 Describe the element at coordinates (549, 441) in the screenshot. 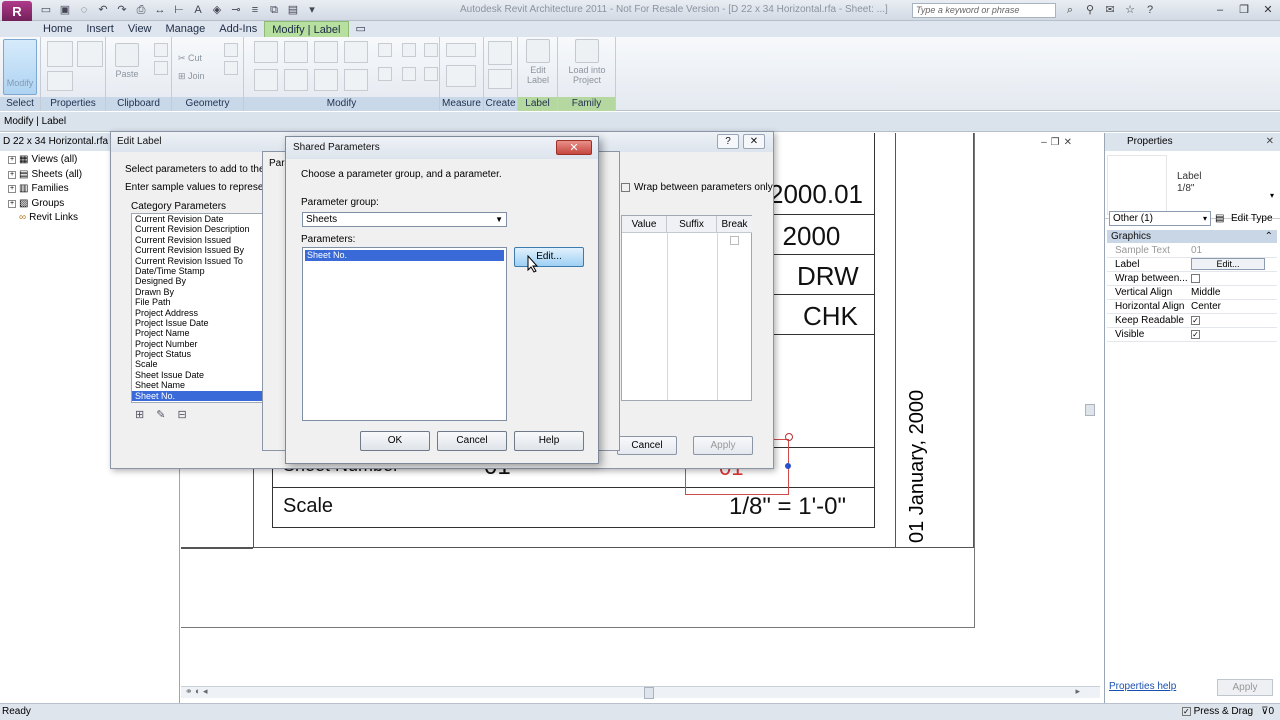

I see `help-button: Help` at that location.